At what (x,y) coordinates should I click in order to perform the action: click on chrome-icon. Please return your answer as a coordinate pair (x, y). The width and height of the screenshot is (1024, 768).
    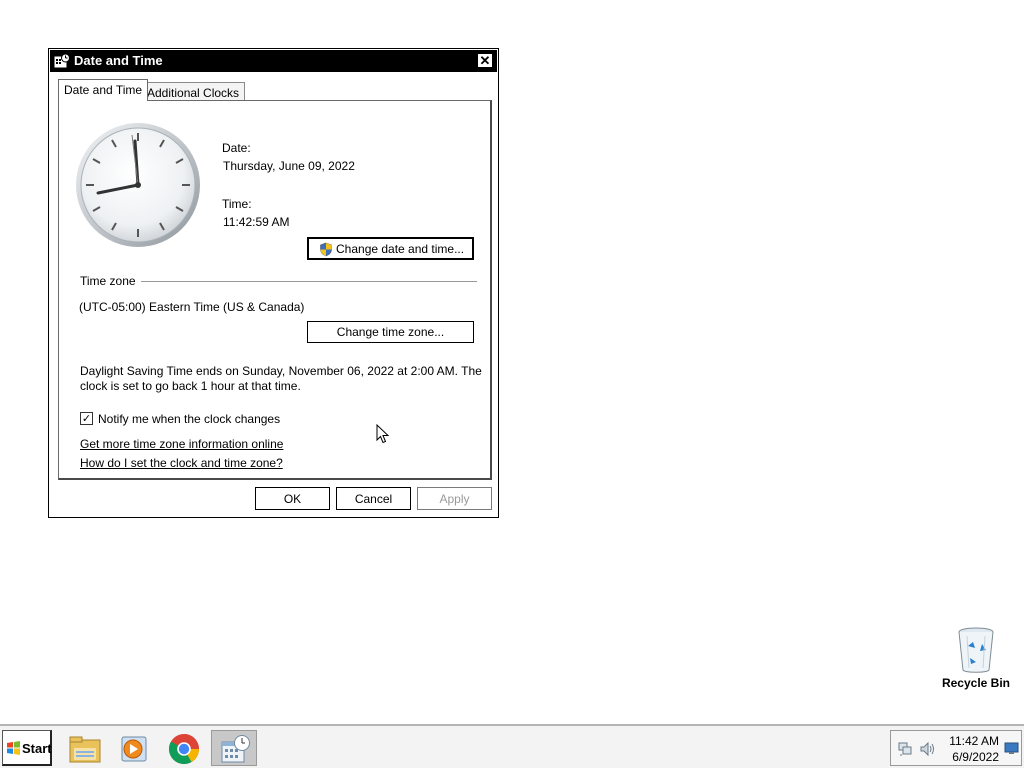
    Looking at the image, I should click on (183, 749).